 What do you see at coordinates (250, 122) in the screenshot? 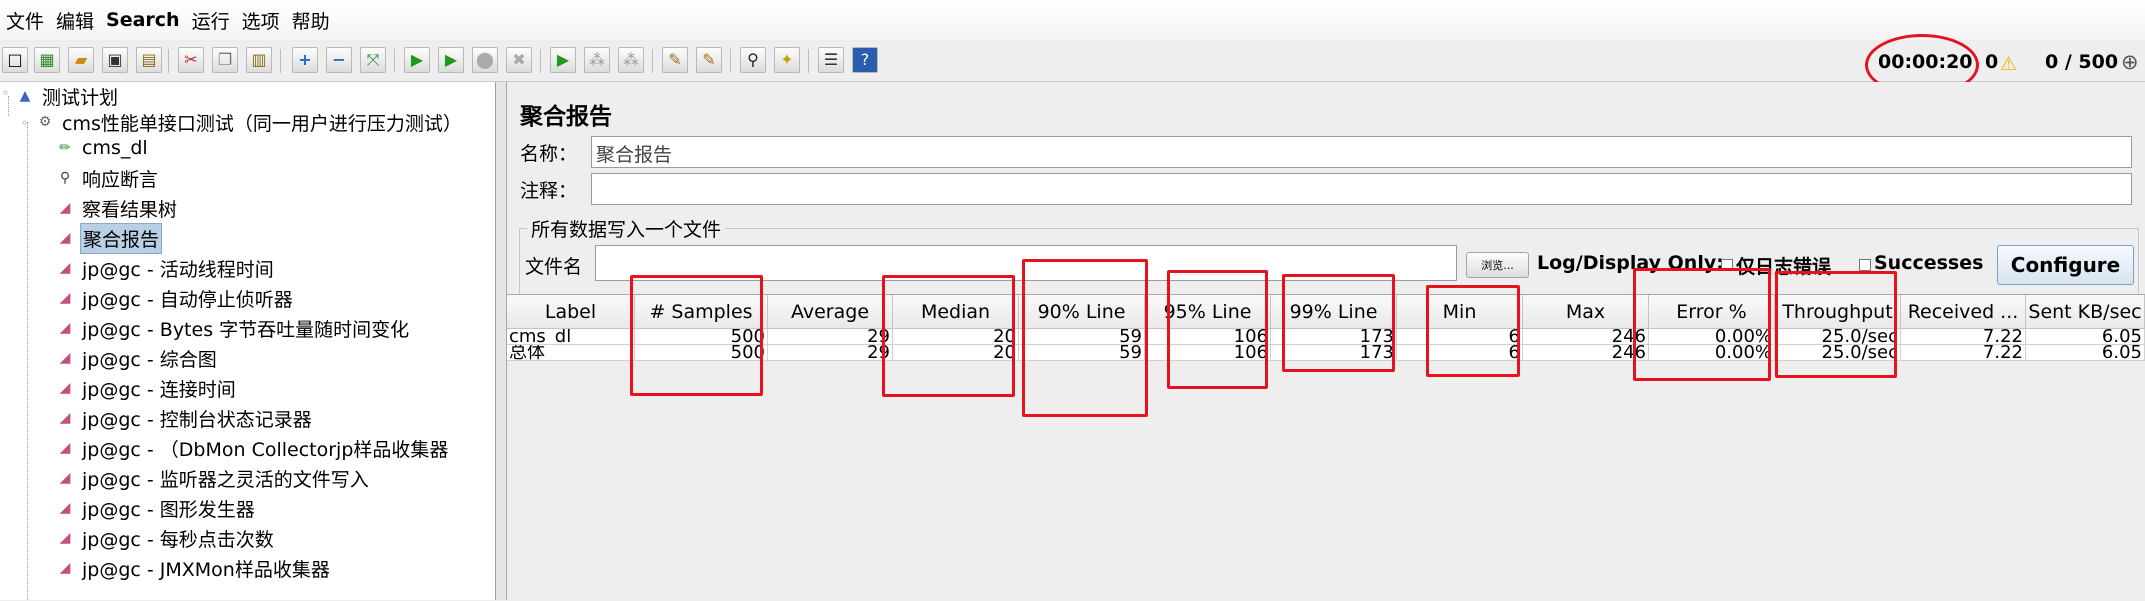
I see `tree-thread-group: ⚙ cms性能单接口测试（同一用户进行压力测试）` at bounding box center [250, 122].